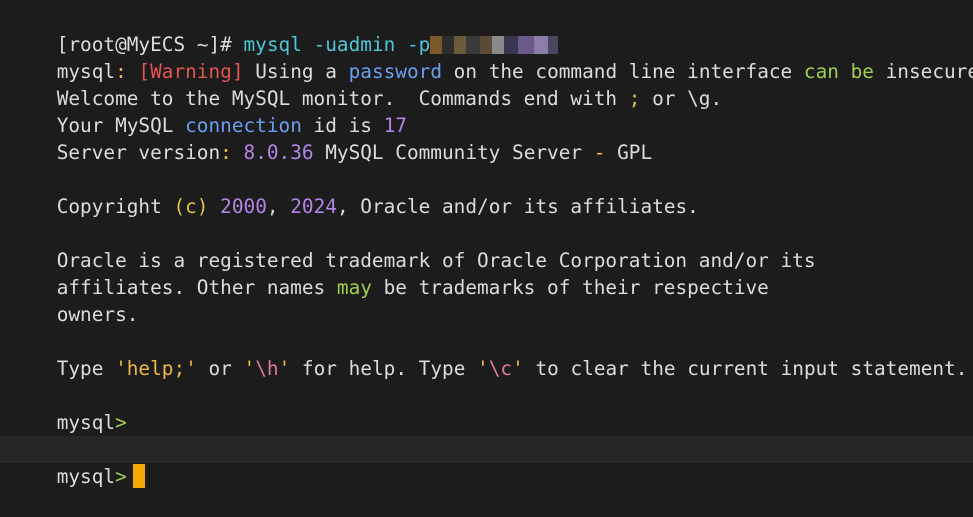 Image resolution: width=973 pixels, height=517 pixels. I want to click on escape-c: \c, so click(500, 368).